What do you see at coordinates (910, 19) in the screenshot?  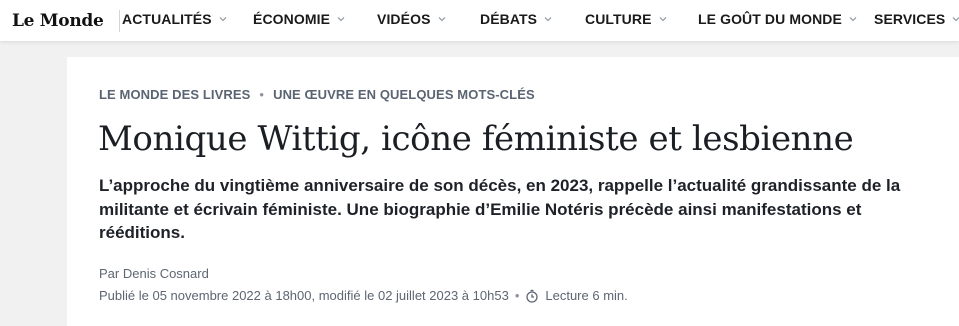 I see `nav-item-label: SERVICES` at bounding box center [910, 19].